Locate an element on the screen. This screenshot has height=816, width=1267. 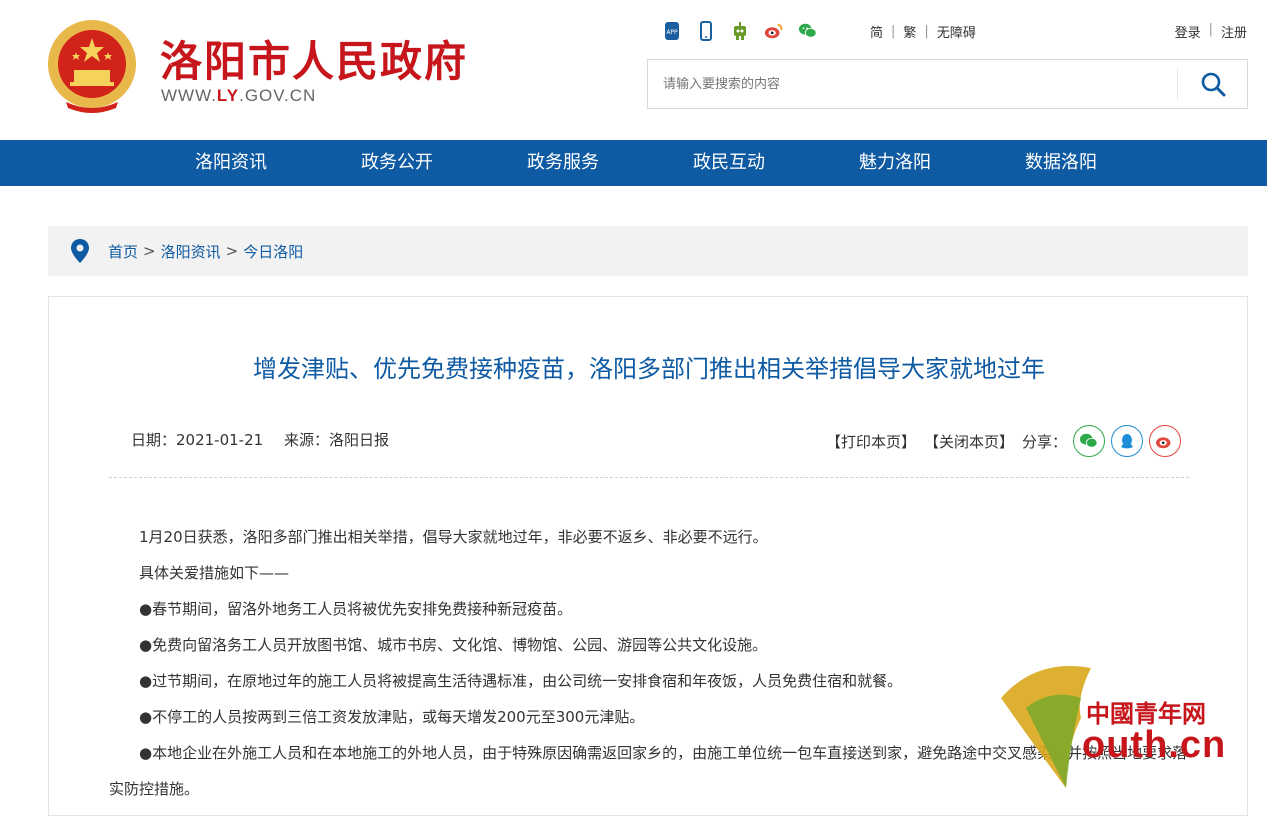
main-nav: 洛阳资讯 政务公开 政务服务 政民互动 魅力洛阳 数据洛阳 is located at coordinates (633, 163).